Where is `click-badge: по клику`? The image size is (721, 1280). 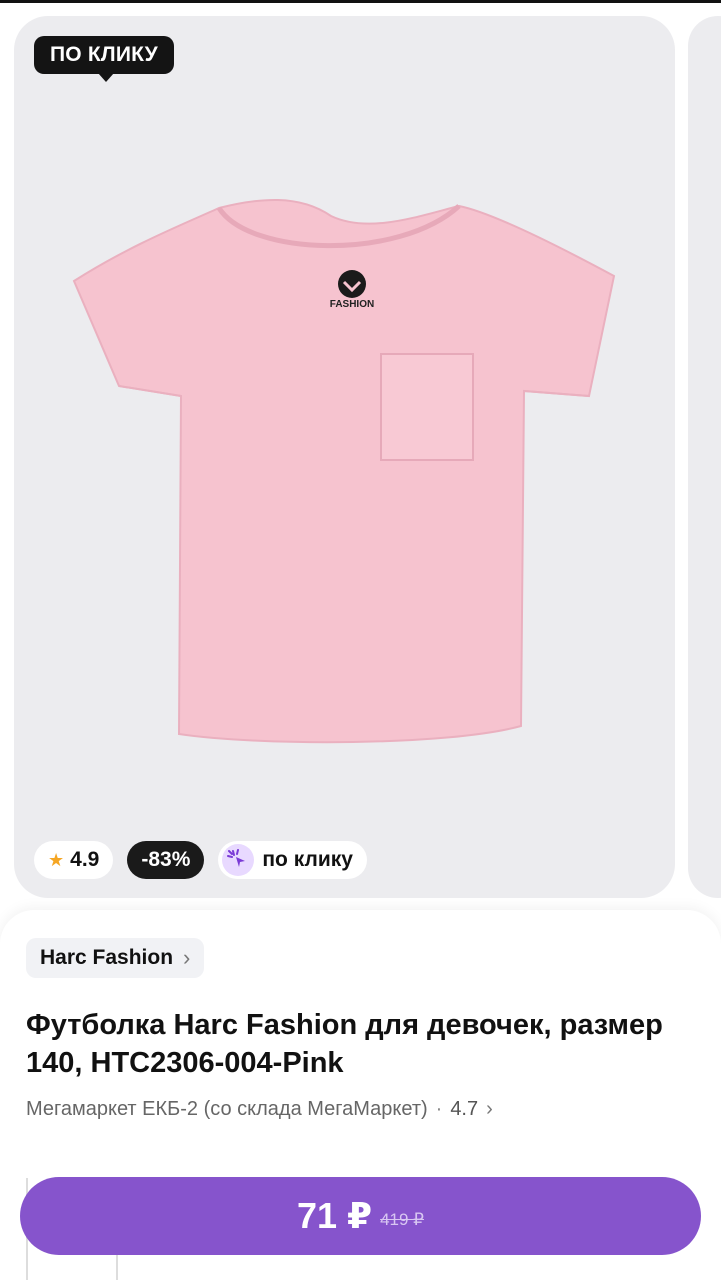 click-badge: по клику is located at coordinates (292, 860).